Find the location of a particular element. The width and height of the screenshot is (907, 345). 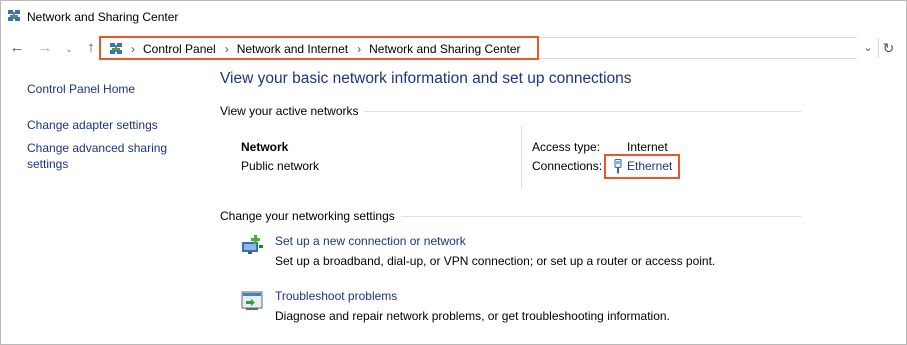

refresh-icon: ↻ is located at coordinates (888, 48).